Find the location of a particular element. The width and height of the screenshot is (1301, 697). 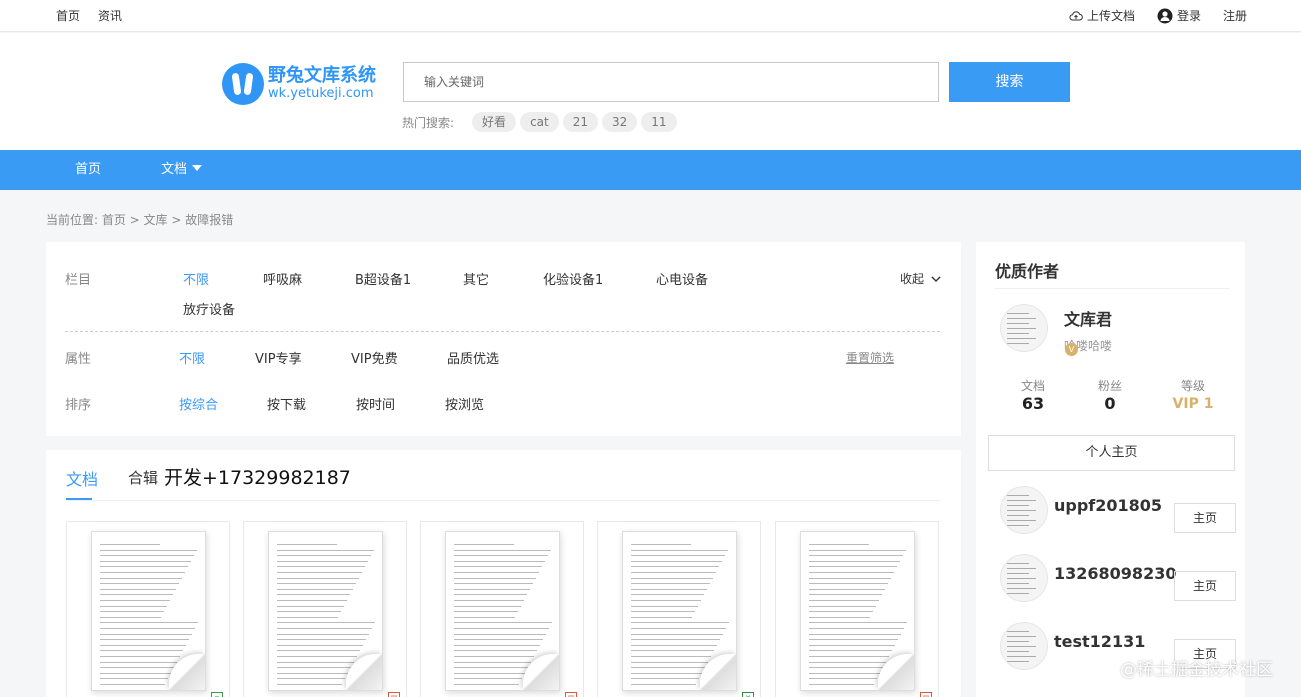

collapse-toggle: 收起 is located at coordinates (920, 278).